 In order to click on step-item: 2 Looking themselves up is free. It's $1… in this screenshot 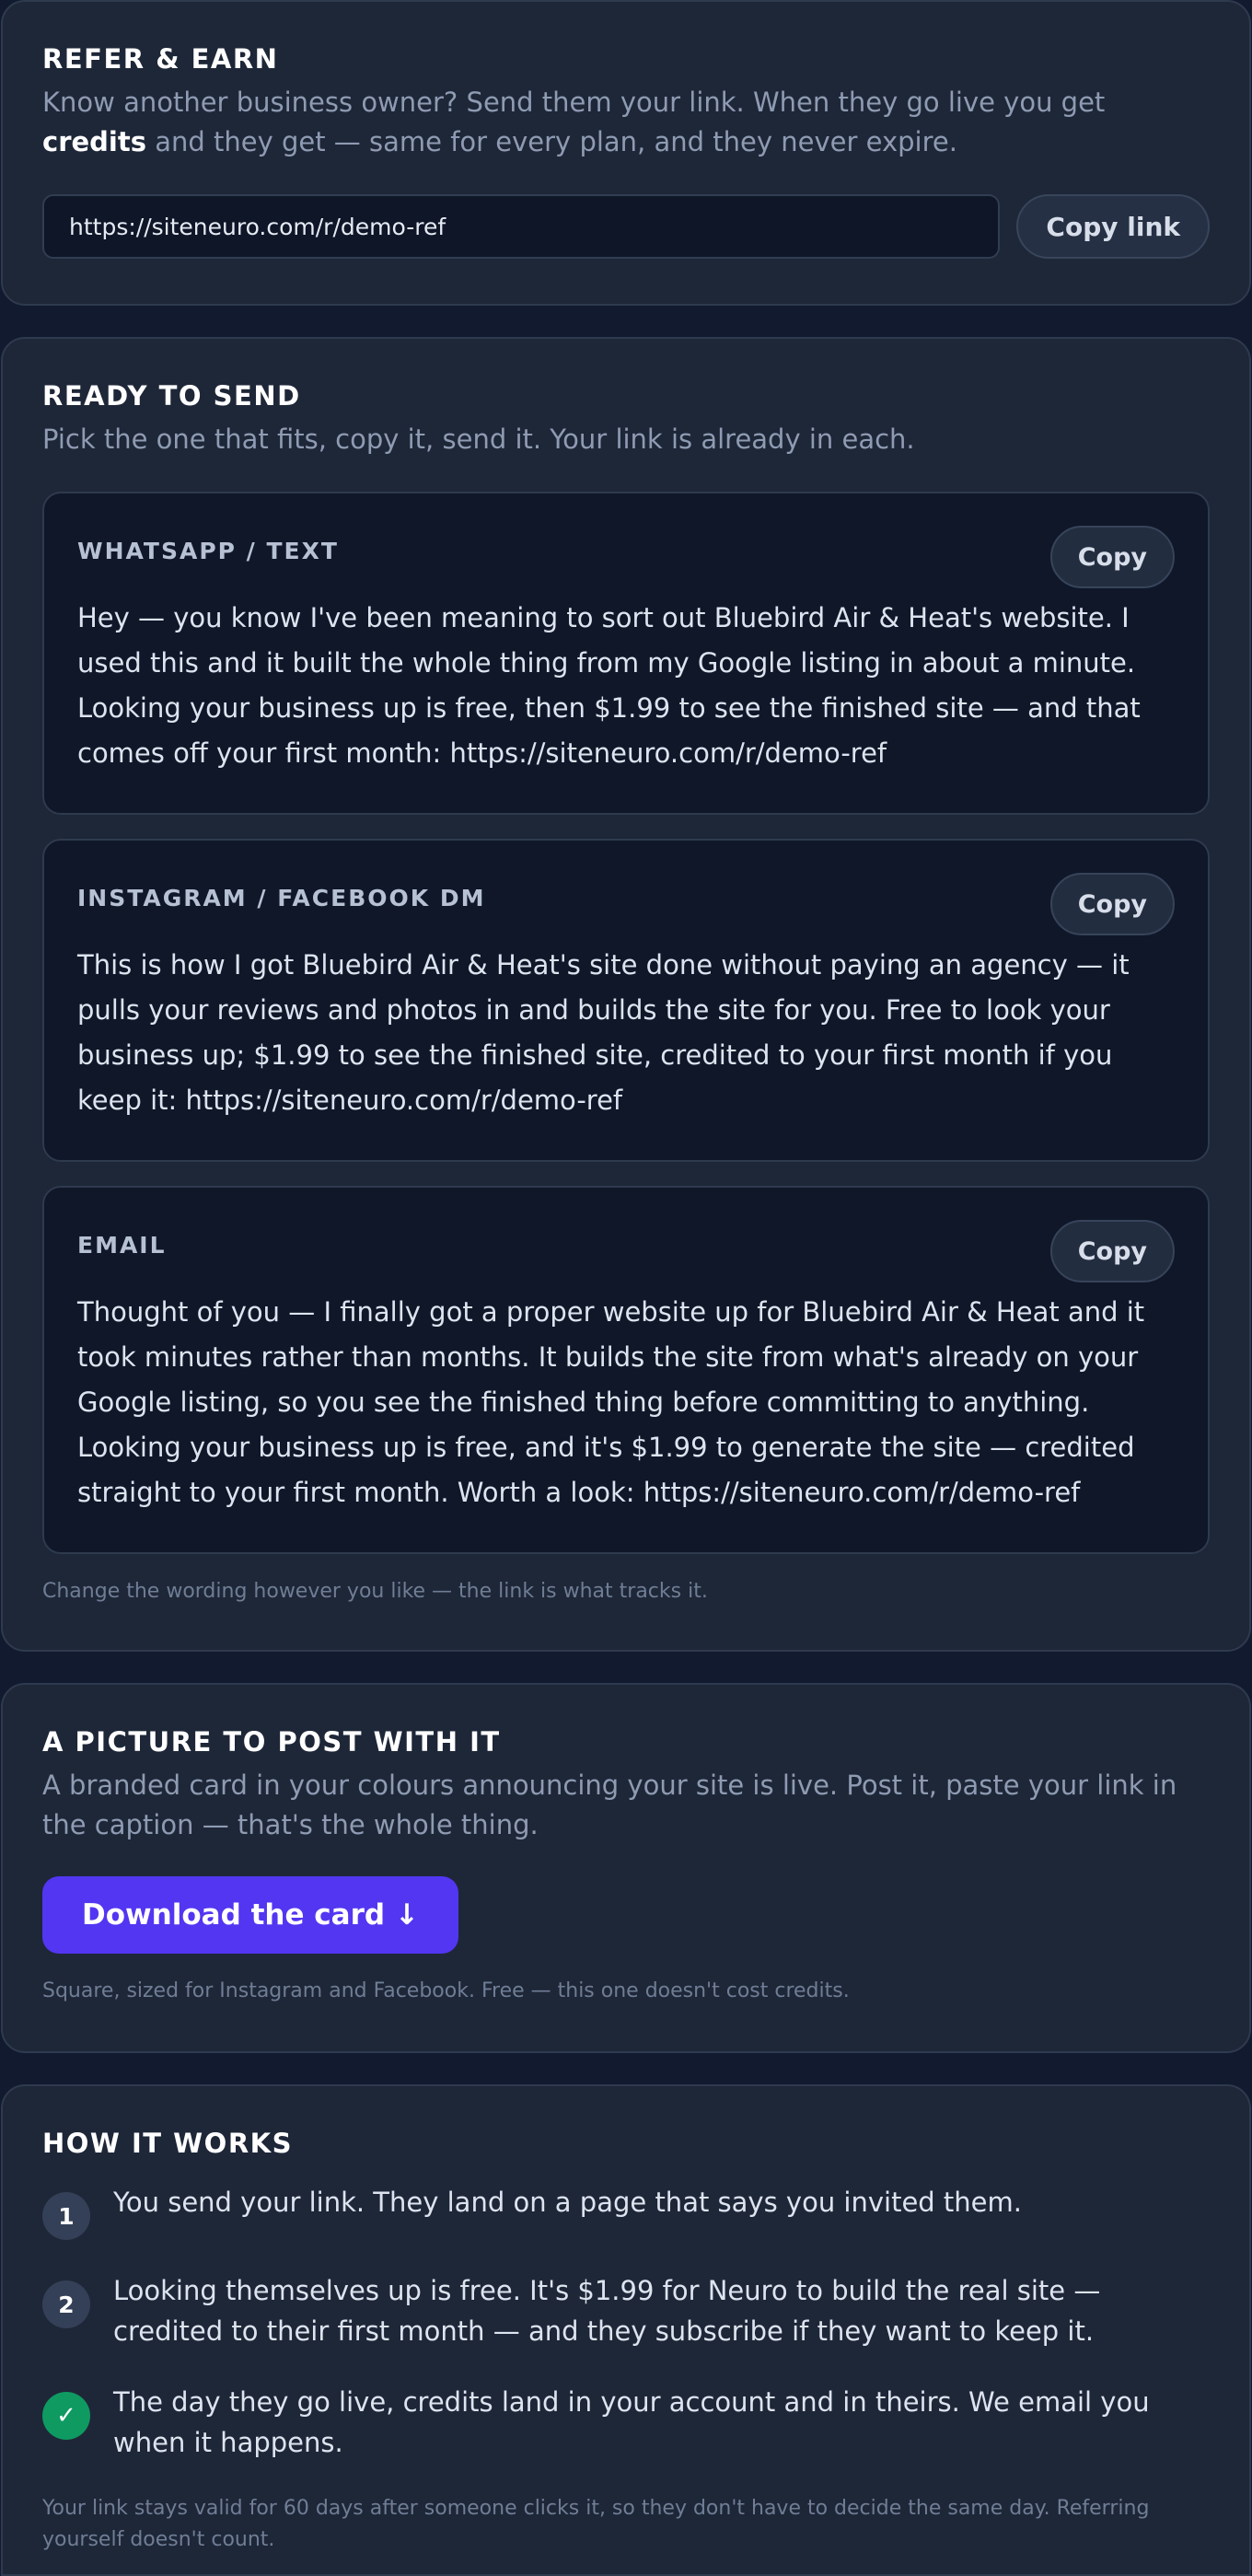, I will do `click(626, 2310)`.